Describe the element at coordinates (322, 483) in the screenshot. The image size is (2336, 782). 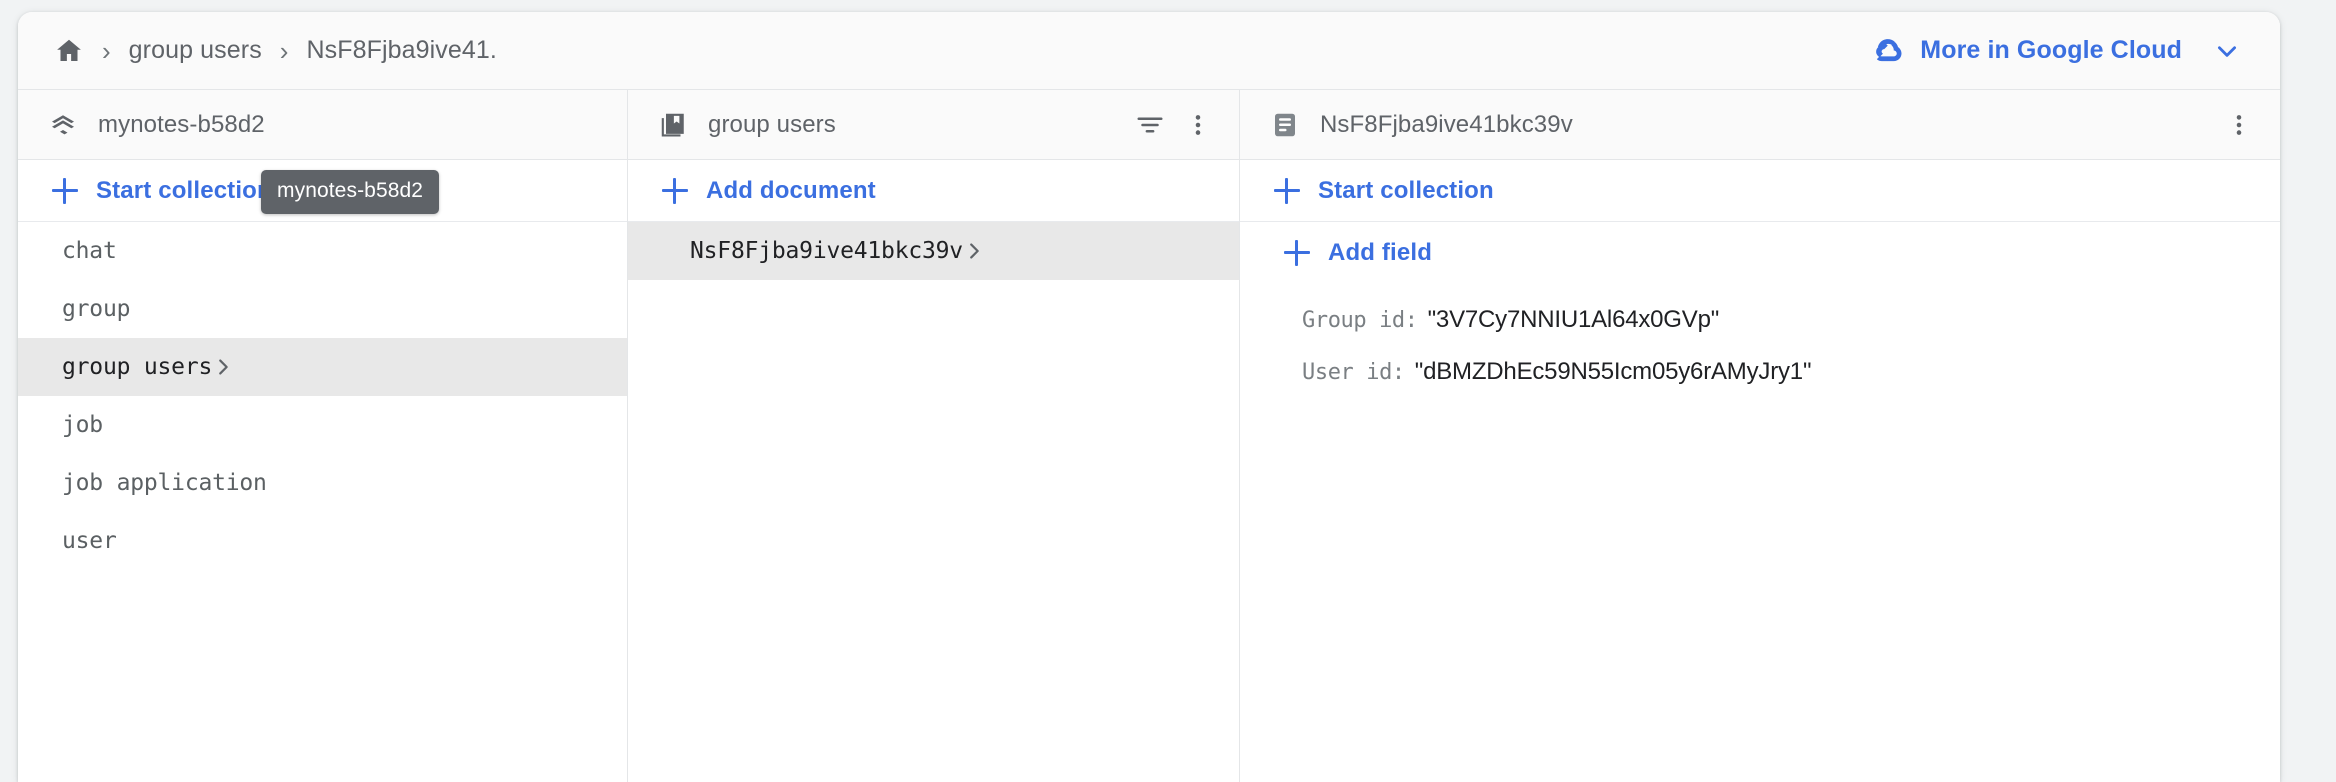
I see `list-item: job application` at that location.